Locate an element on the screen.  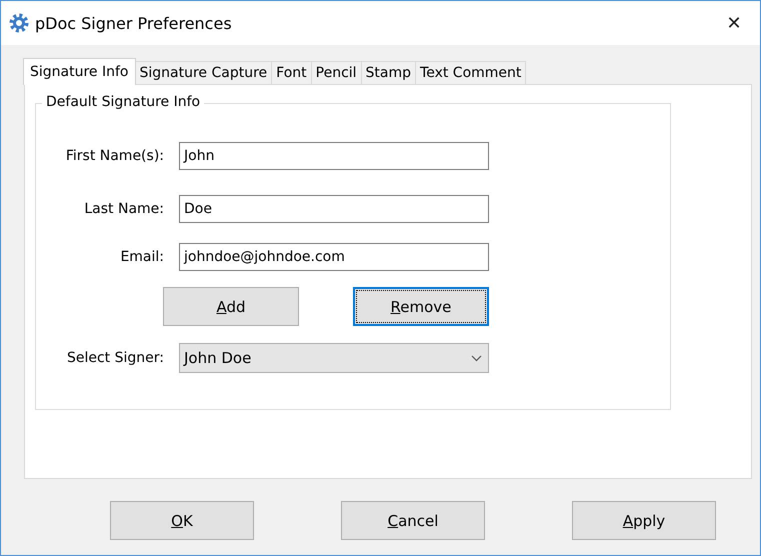
signer-dropdown: John Doe is located at coordinates (334, 358).